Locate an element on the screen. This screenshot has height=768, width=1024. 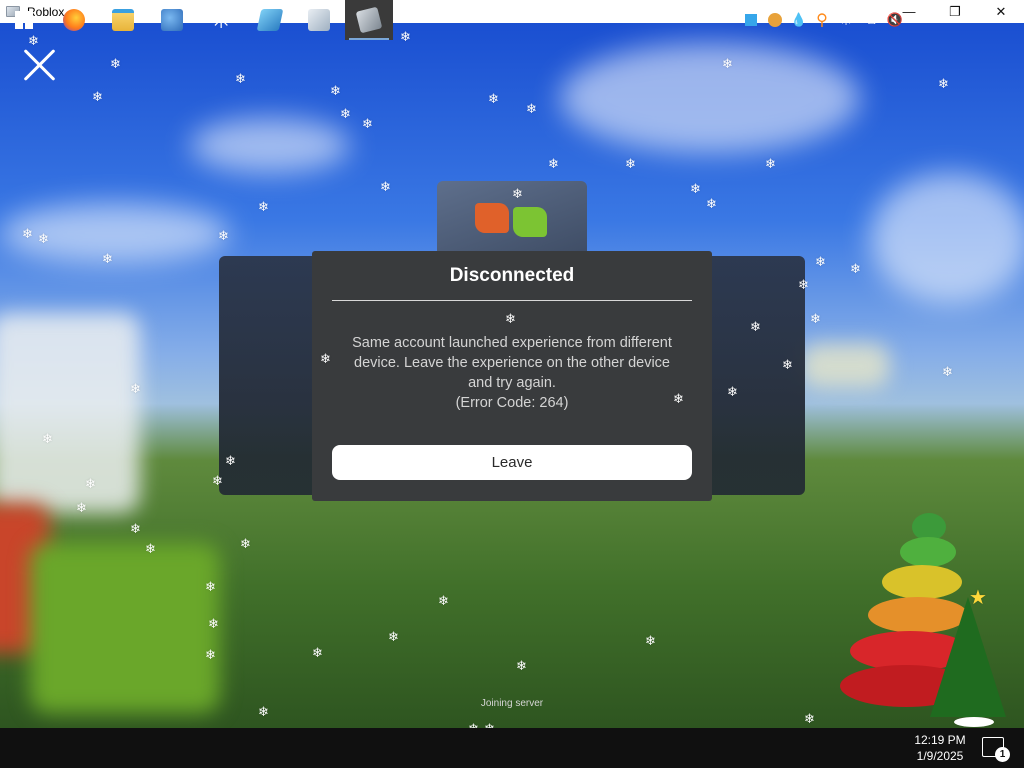
tray-security-icon is located at coordinates (775, 20).